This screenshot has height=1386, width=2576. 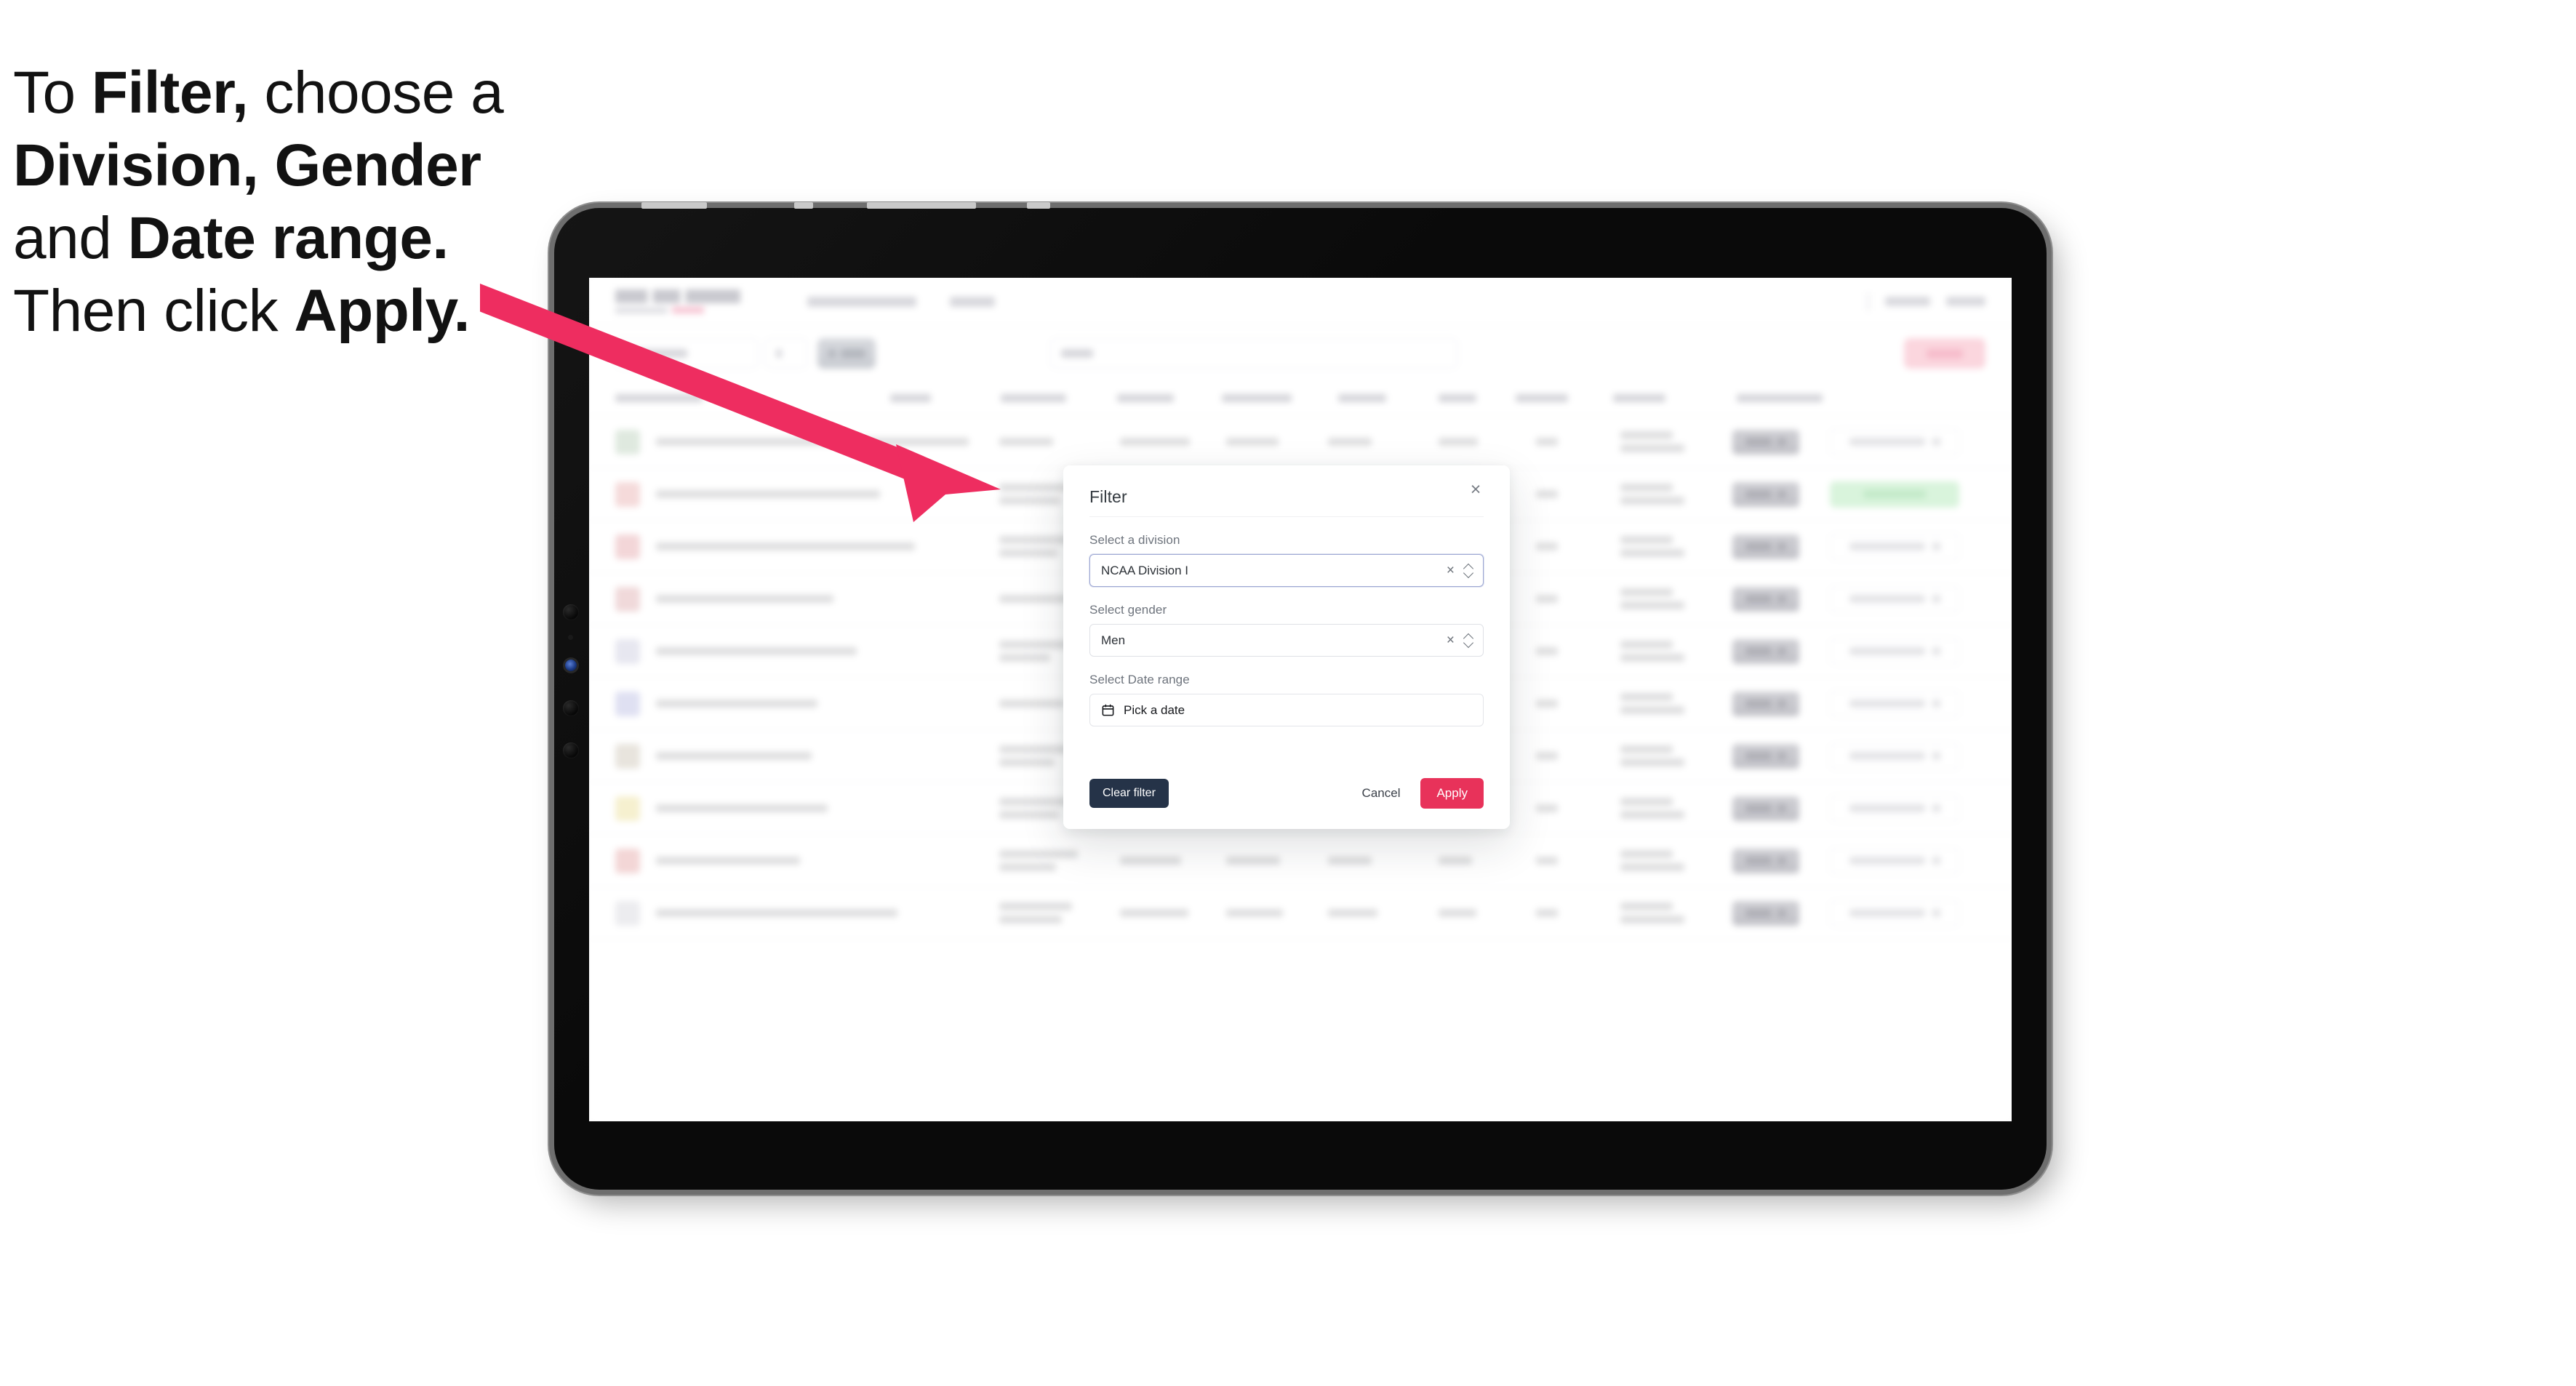 I want to click on toolbar-stepper, so click(x=786, y=354).